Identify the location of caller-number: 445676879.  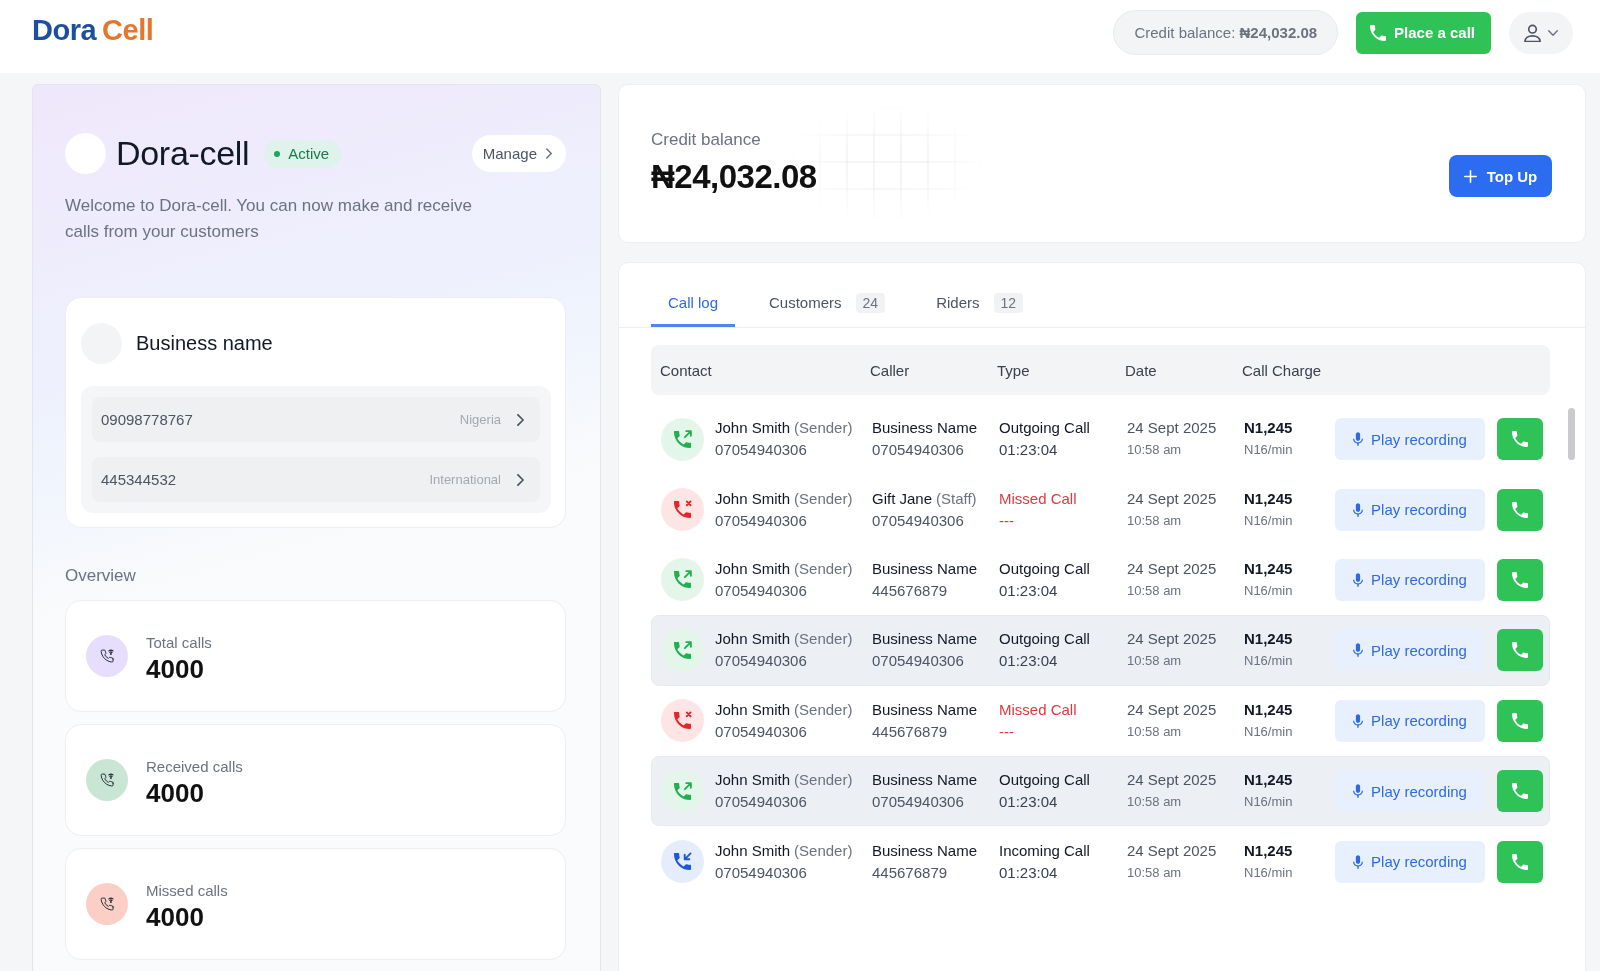
(910, 731).